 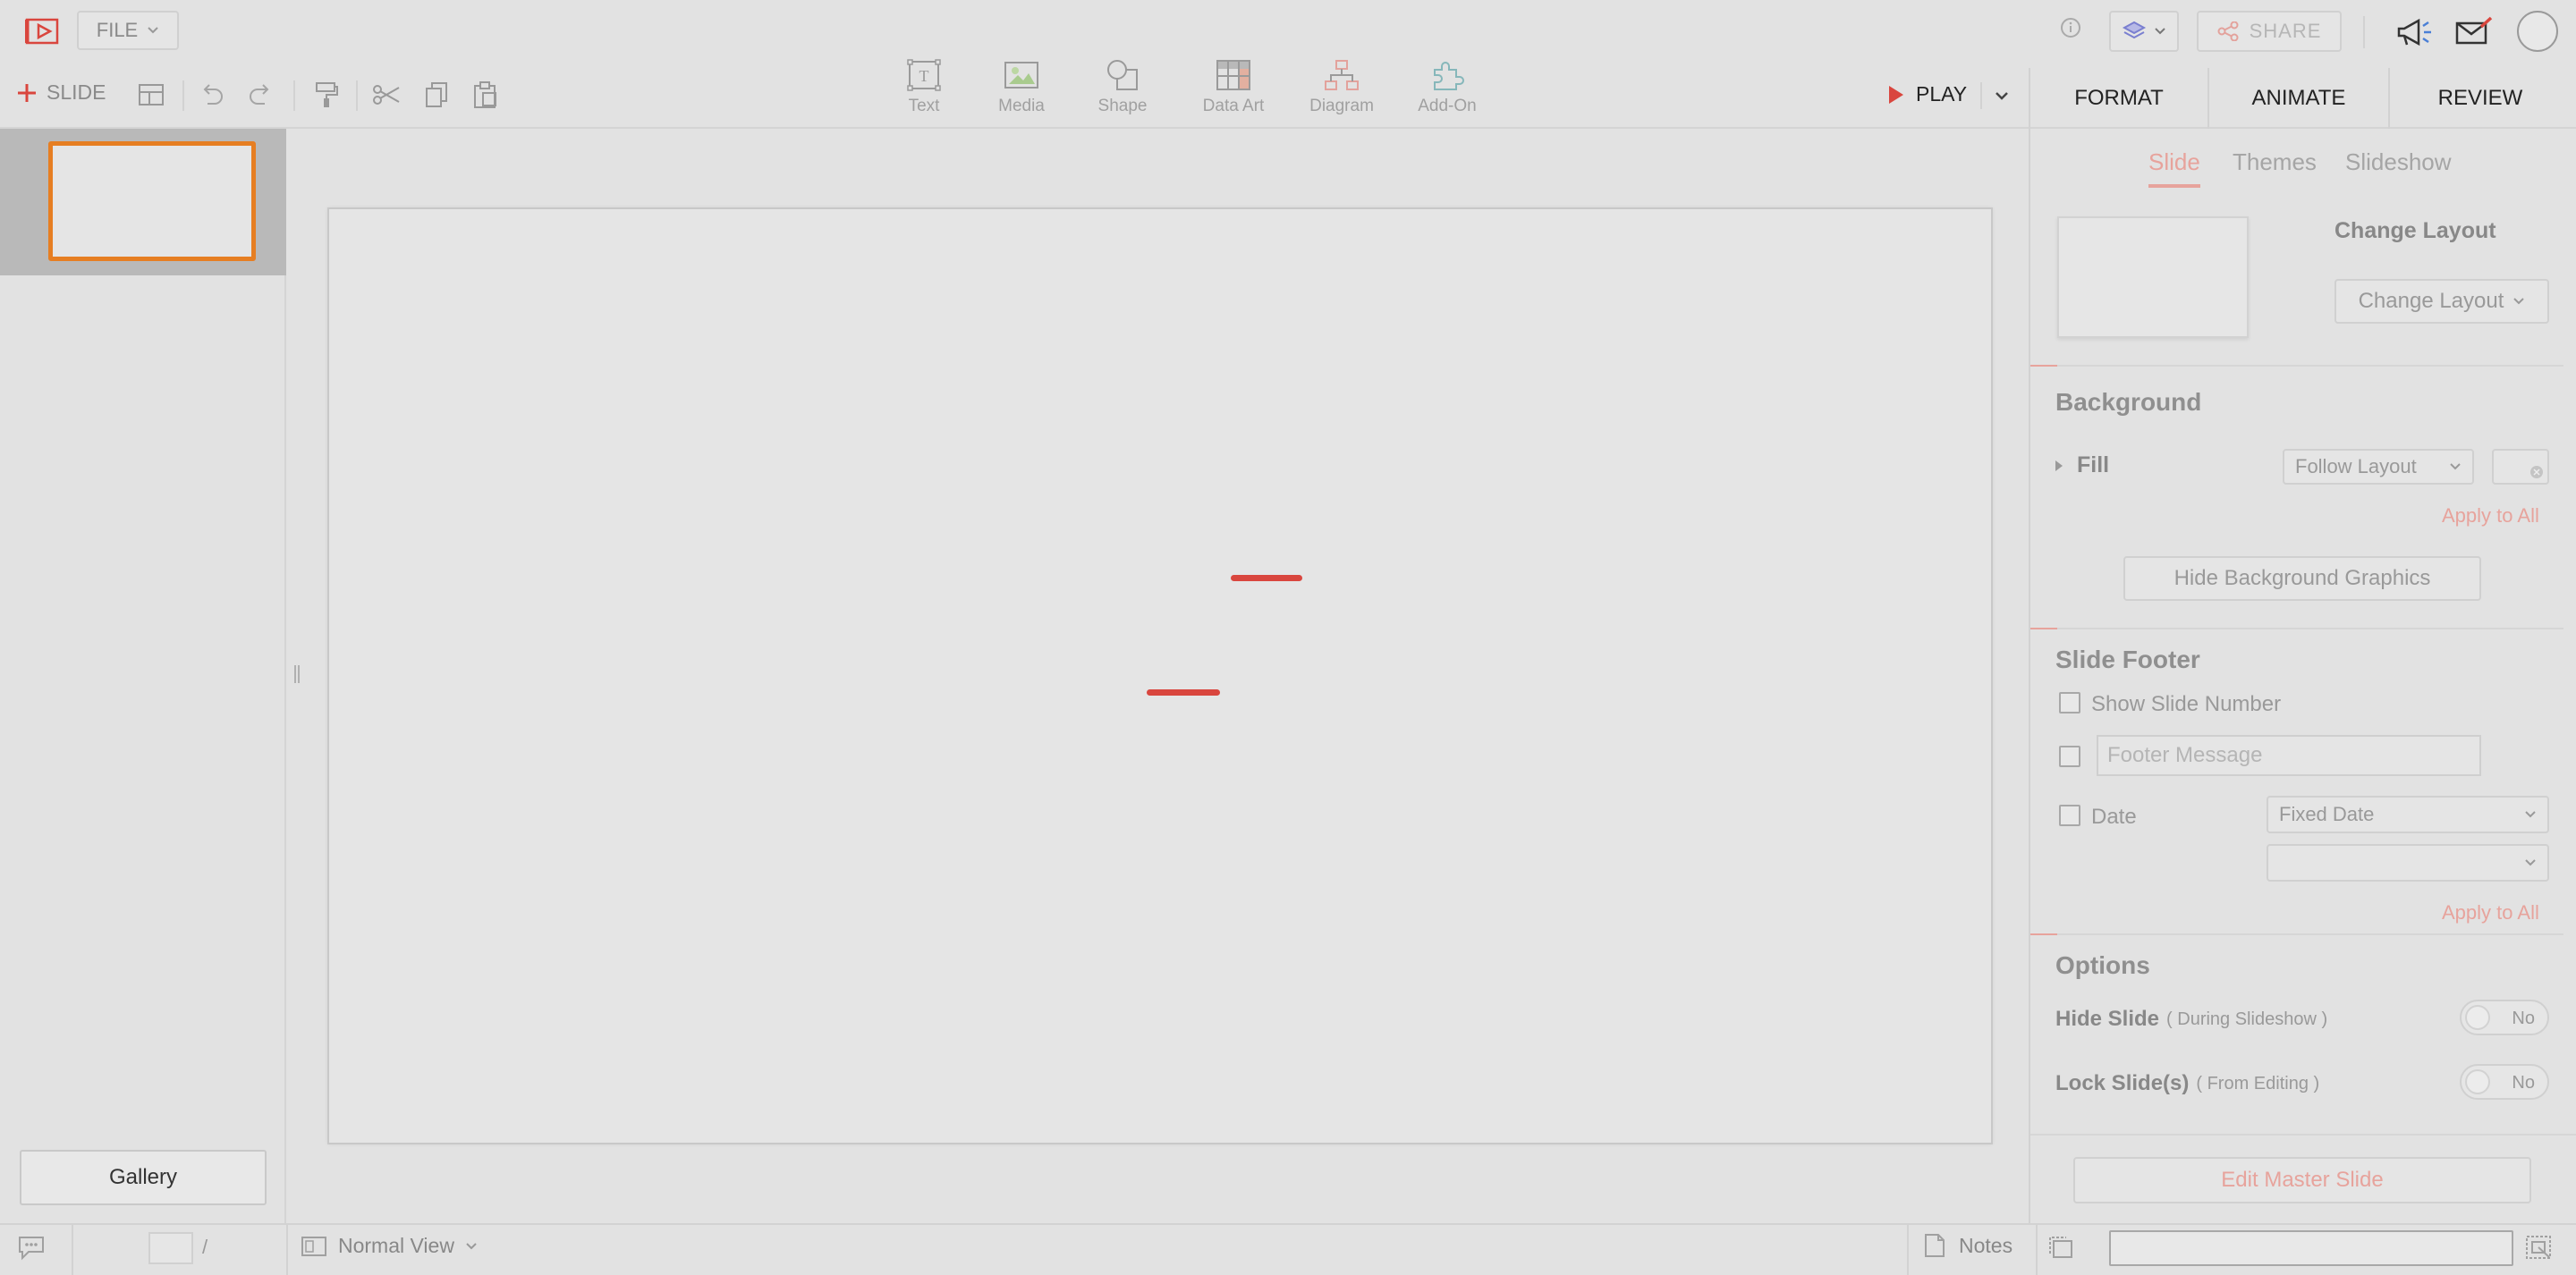 I want to click on hide-slide-row: Hide Slide ( During Slideshow ), so click(x=2191, y=1019).